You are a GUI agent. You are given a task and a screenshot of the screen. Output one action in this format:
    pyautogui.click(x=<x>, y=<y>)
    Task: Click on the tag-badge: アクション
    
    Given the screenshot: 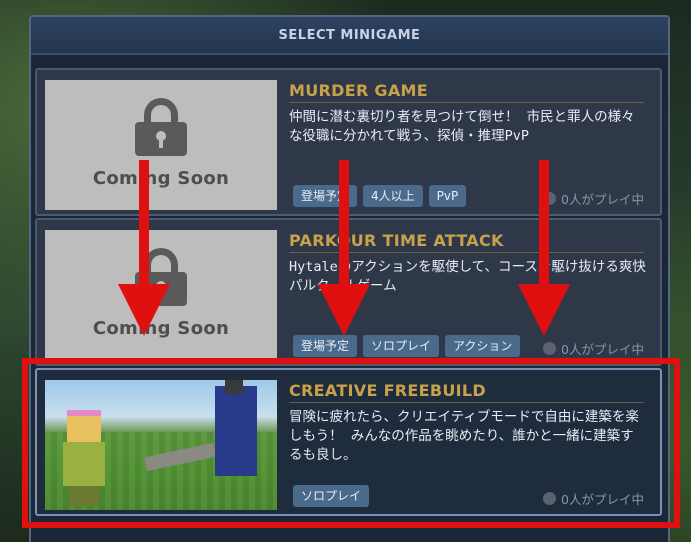 What is the action you would take?
    pyautogui.click(x=483, y=346)
    